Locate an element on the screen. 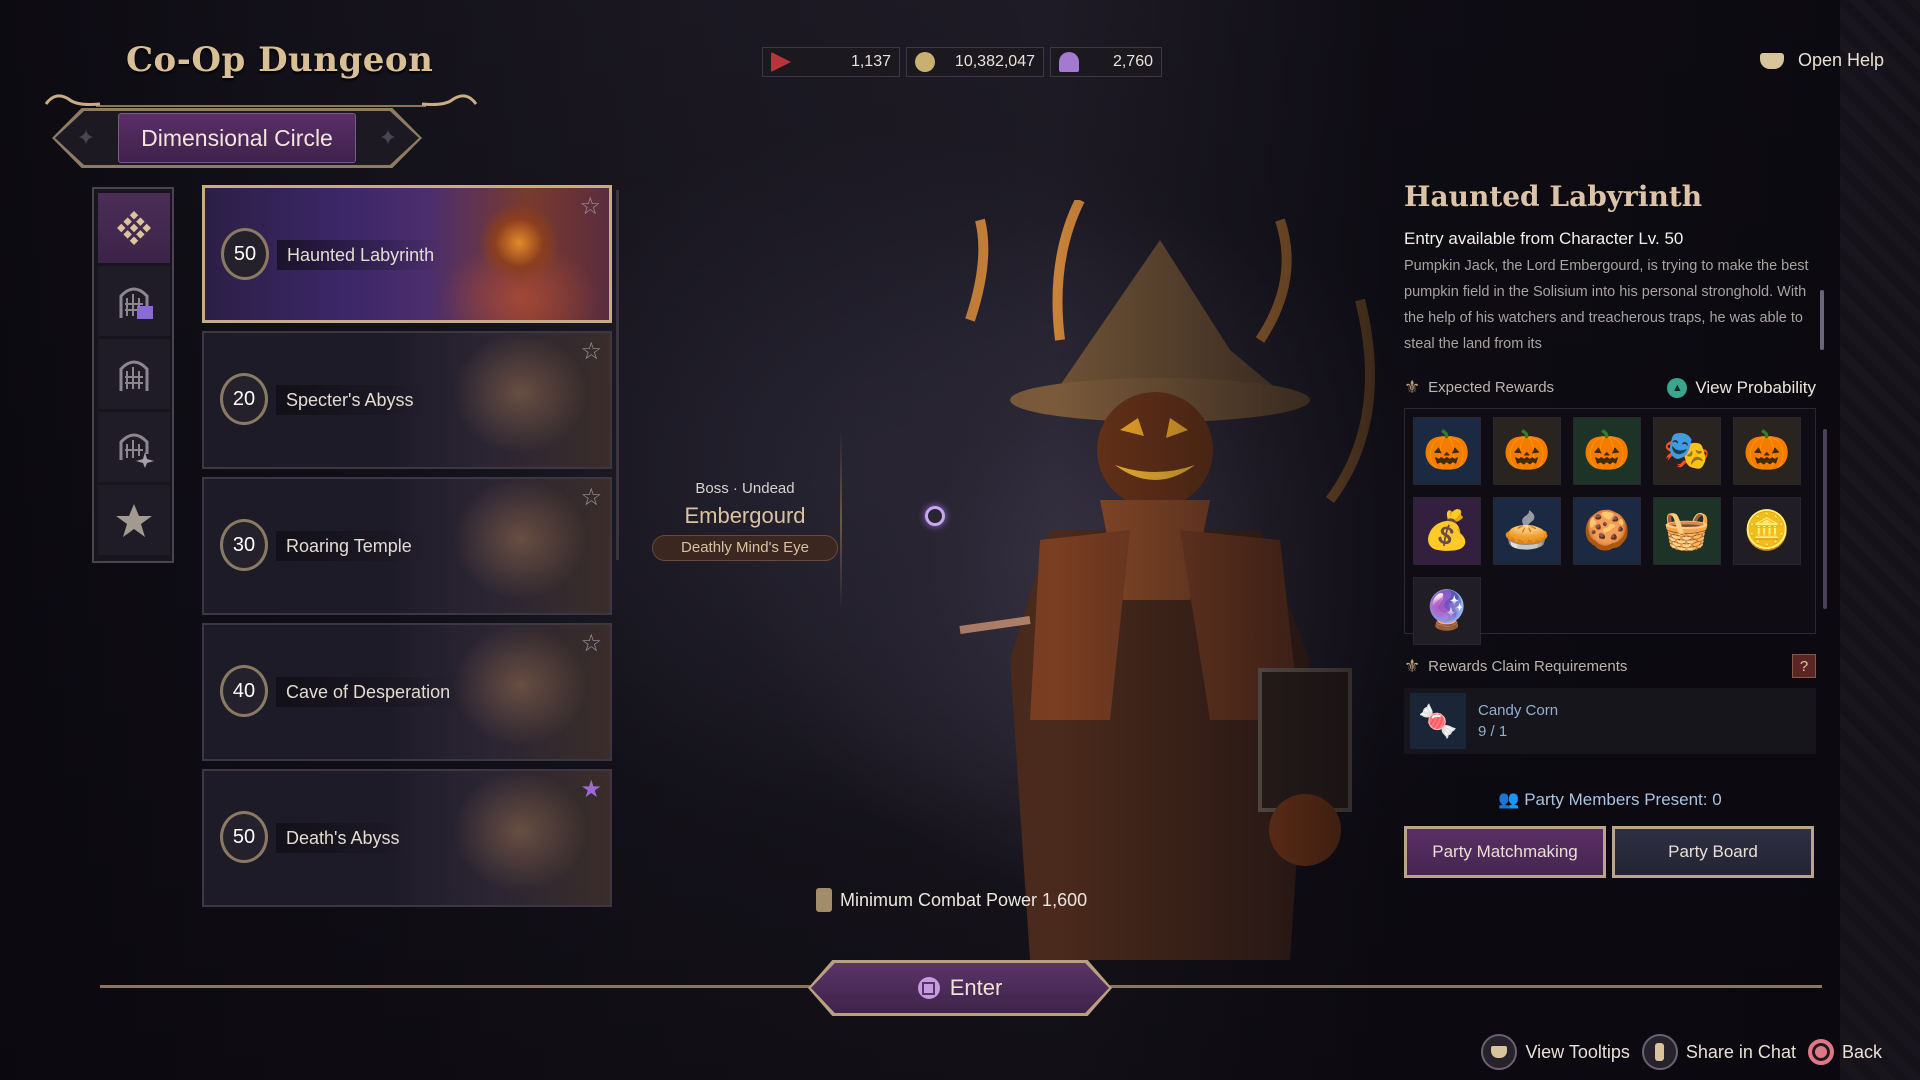 This screenshot has height=1080, width=1920. enter-button: Enter is located at coordinates (960, 988).